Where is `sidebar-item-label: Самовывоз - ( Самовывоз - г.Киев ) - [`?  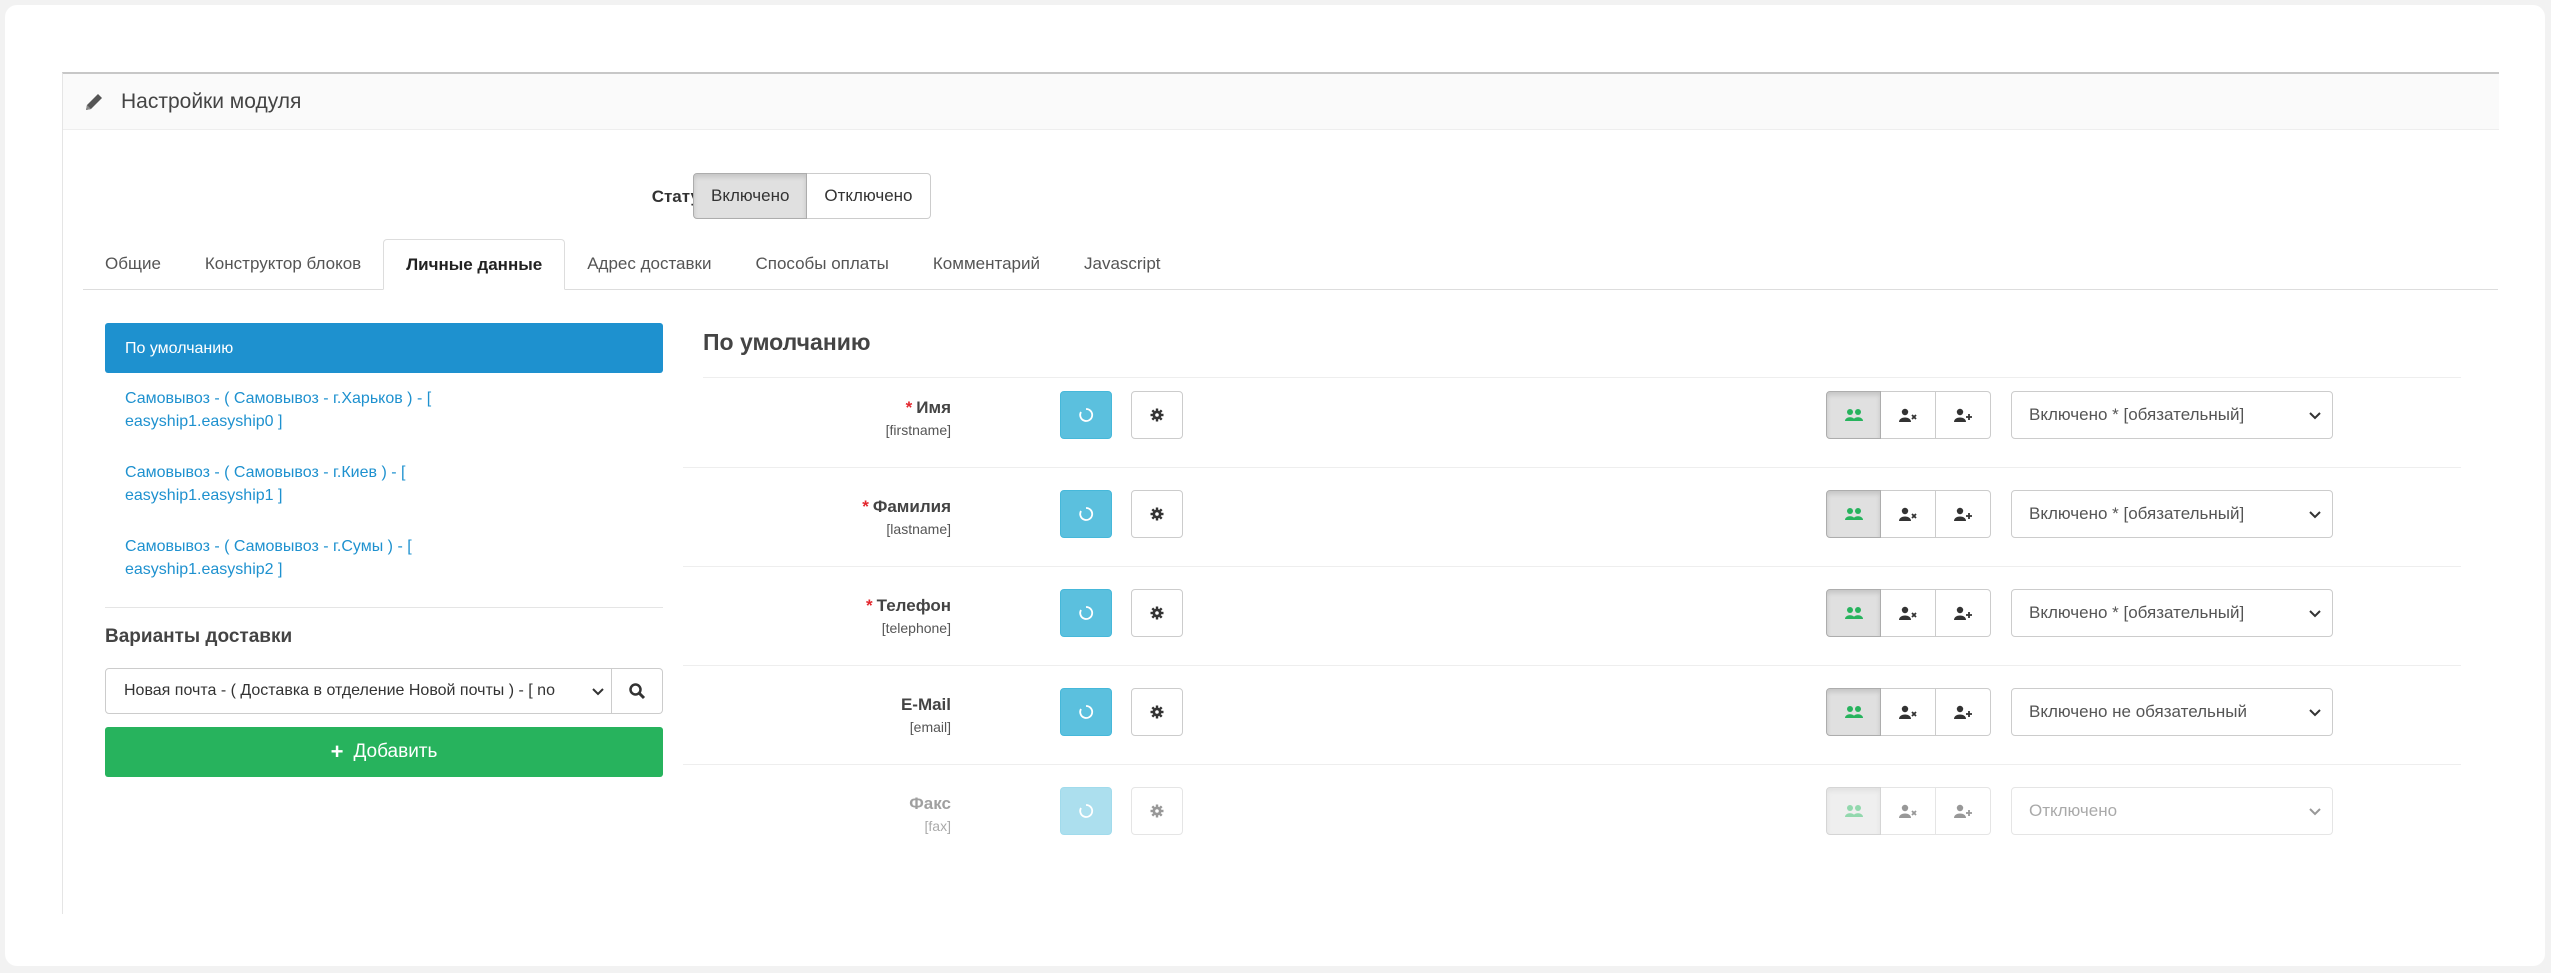
sidebar-item-label: Самовывоз - ( Самовывоз - г.Киев ) - [ is located at coordinates (265, 472).